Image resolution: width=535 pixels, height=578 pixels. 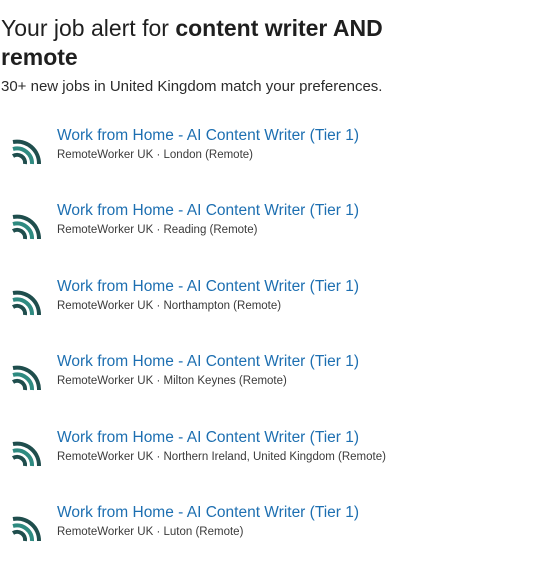 I want to click on job-meta: RemoteWorker UK · Luton (Remote), so click(x=150, y=531).